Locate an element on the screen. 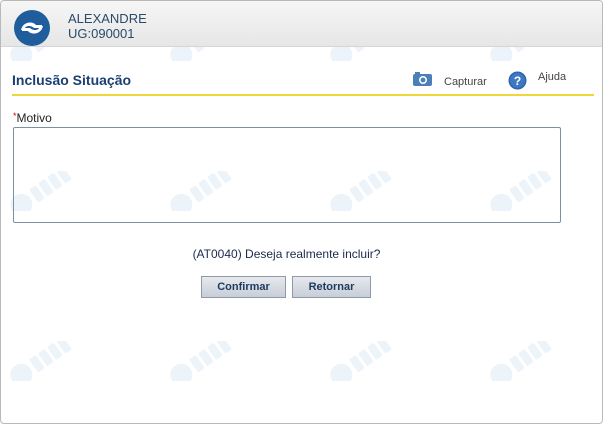 The height and width of the screenshot is (424, 603). motivo-label: *Motivo is located at coordinates (32, 118).